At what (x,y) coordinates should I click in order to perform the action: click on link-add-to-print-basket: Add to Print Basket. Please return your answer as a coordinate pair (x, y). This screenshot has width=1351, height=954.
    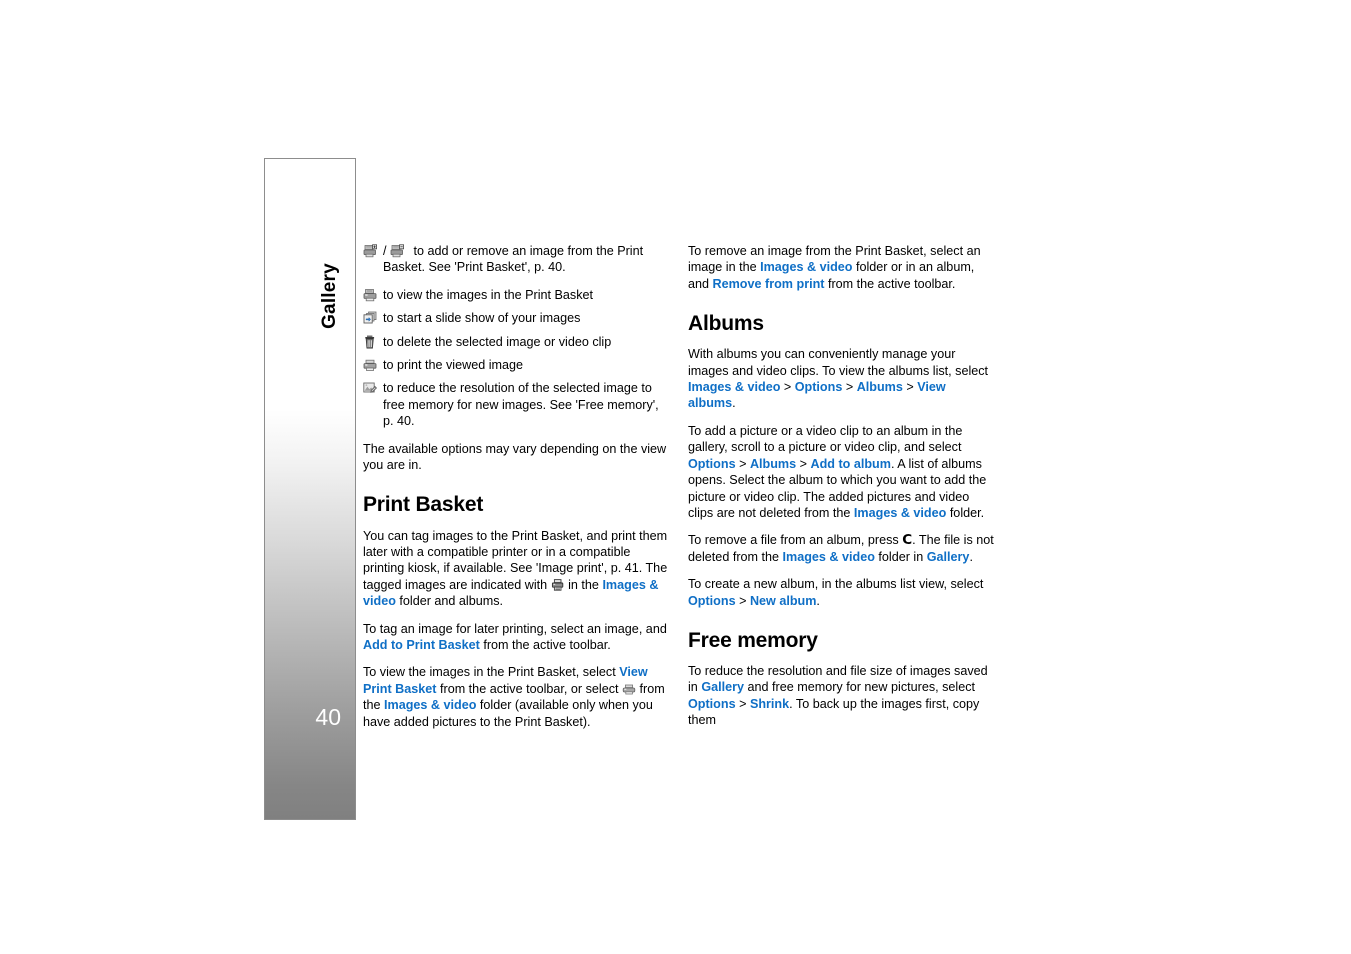
    Looking at the image, I should click on (421, 645).